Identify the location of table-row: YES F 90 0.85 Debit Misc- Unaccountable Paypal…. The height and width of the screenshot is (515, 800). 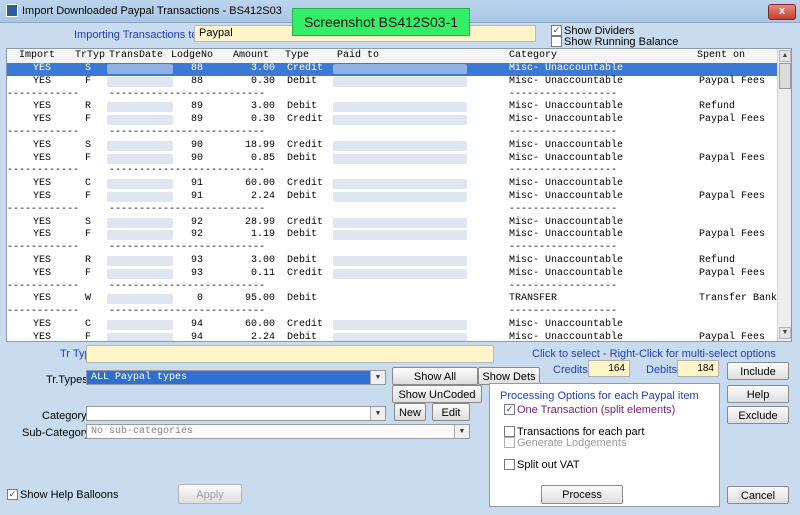
(392, 159).